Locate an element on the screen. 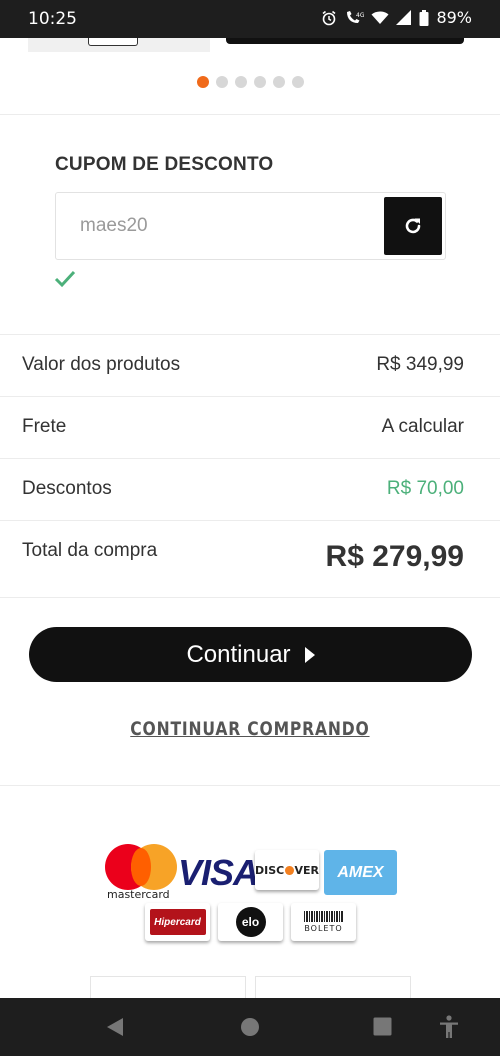  discover-o-icon is located at coordinates (289, 870).